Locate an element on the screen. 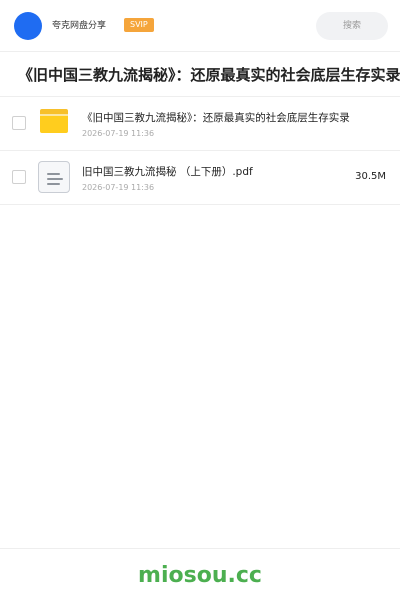 This screenshot has height=600, width=400. folder-icon is located at coordinates (54, 121).